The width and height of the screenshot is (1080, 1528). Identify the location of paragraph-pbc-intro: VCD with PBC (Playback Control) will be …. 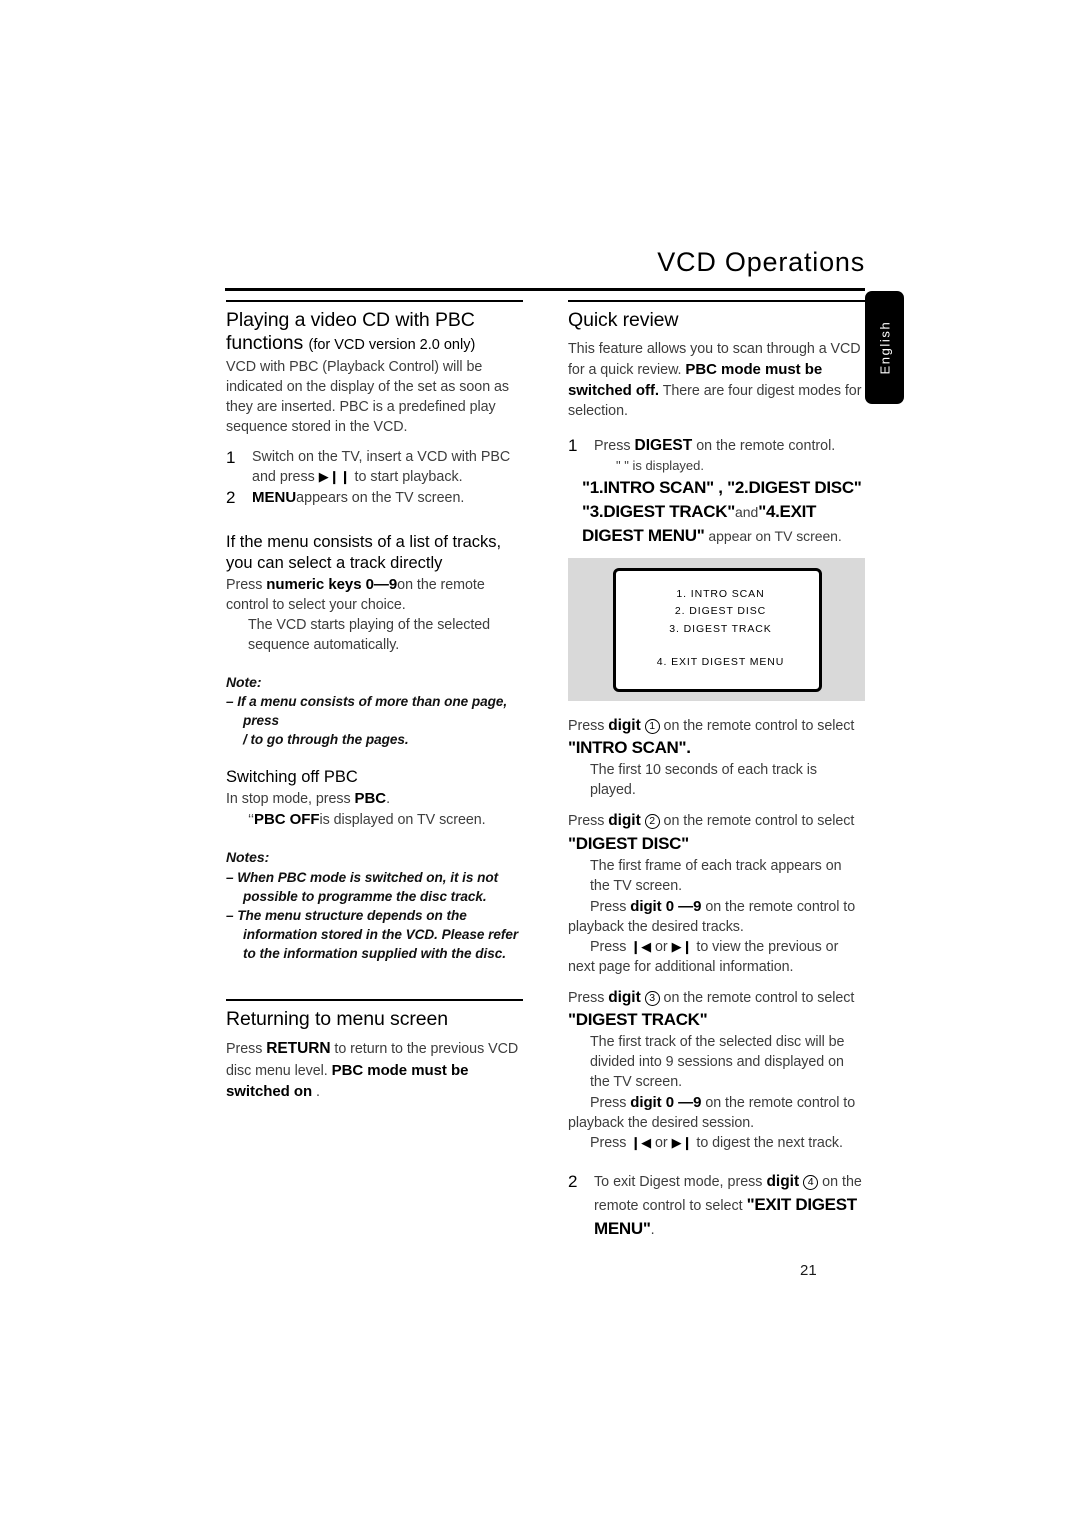
(368, 397).